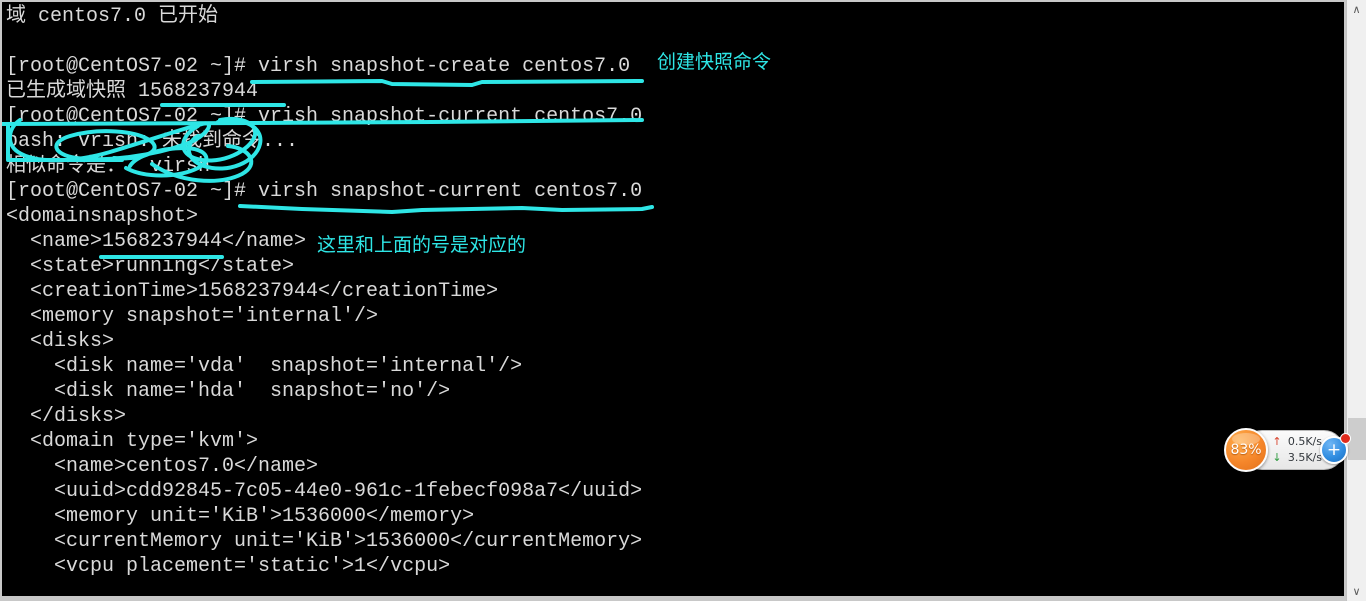  What do you see at coordinates (228, 566) in the screenshot?
I see `terminal-line: <vcpu placement='static'>1</vcpu>` at bounding box center [228, 566].